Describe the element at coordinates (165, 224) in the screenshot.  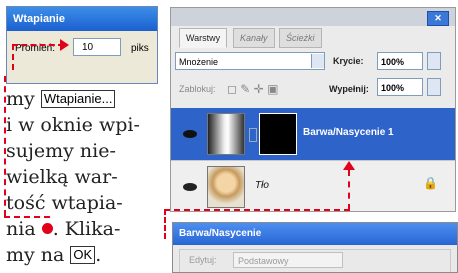
I see `callout-line-v2` at that location.